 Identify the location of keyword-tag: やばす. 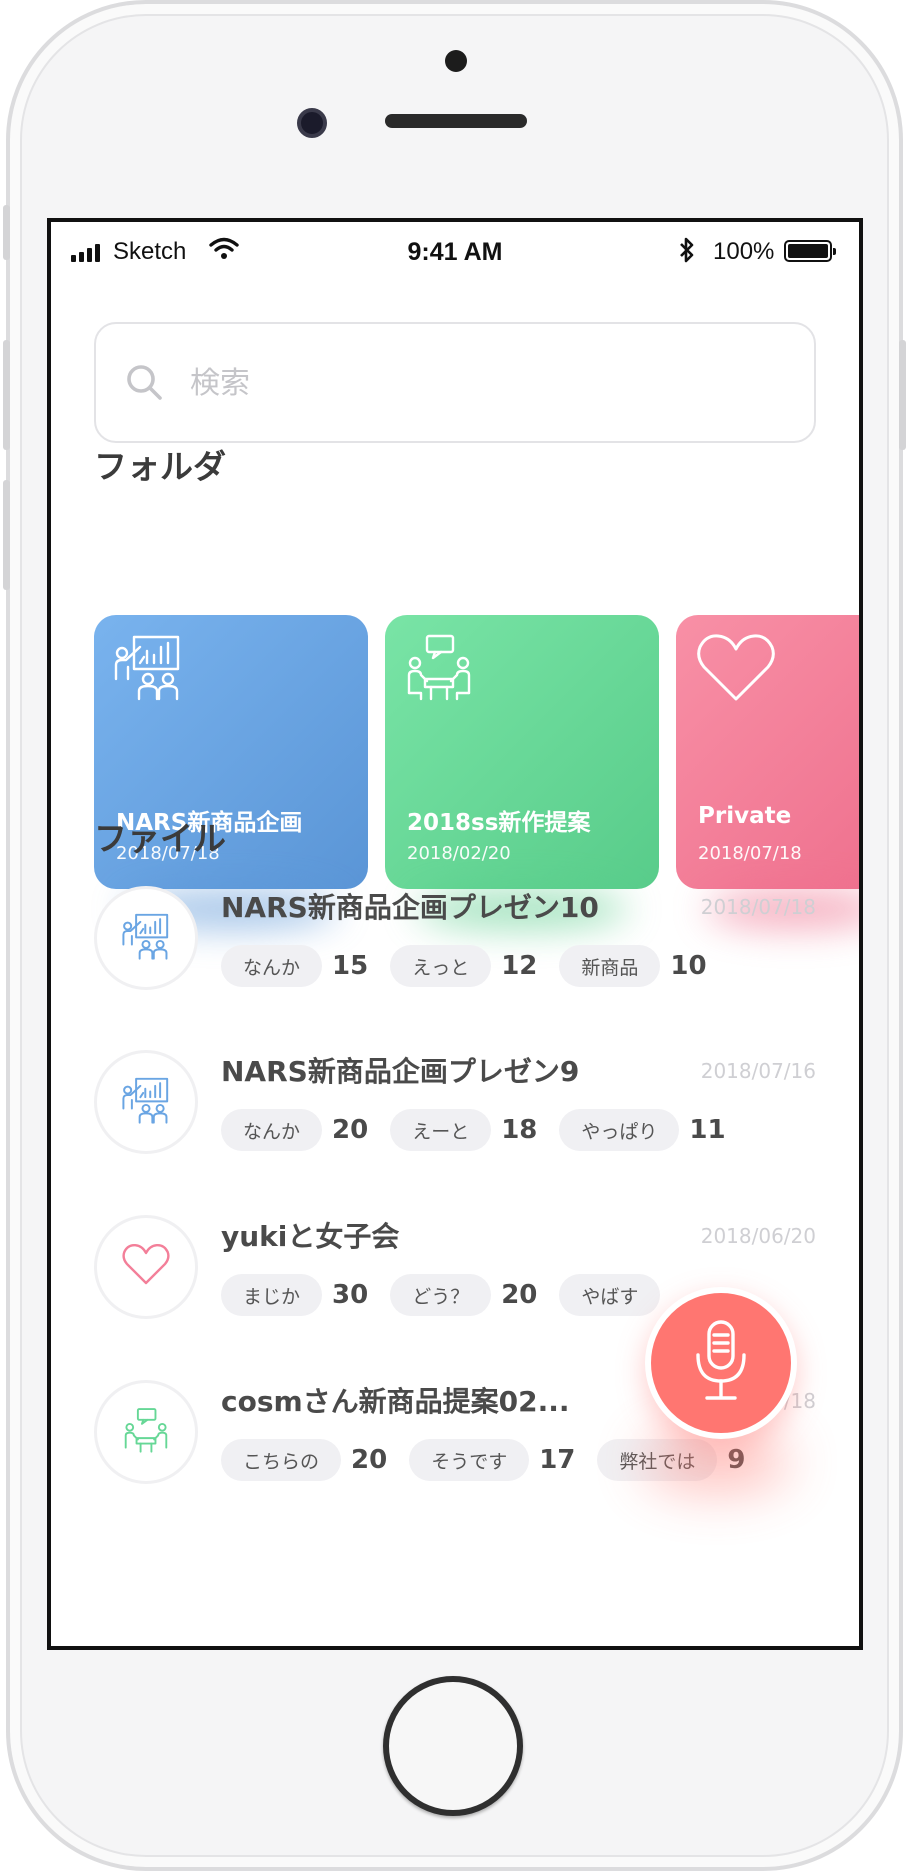
(614, 1295).